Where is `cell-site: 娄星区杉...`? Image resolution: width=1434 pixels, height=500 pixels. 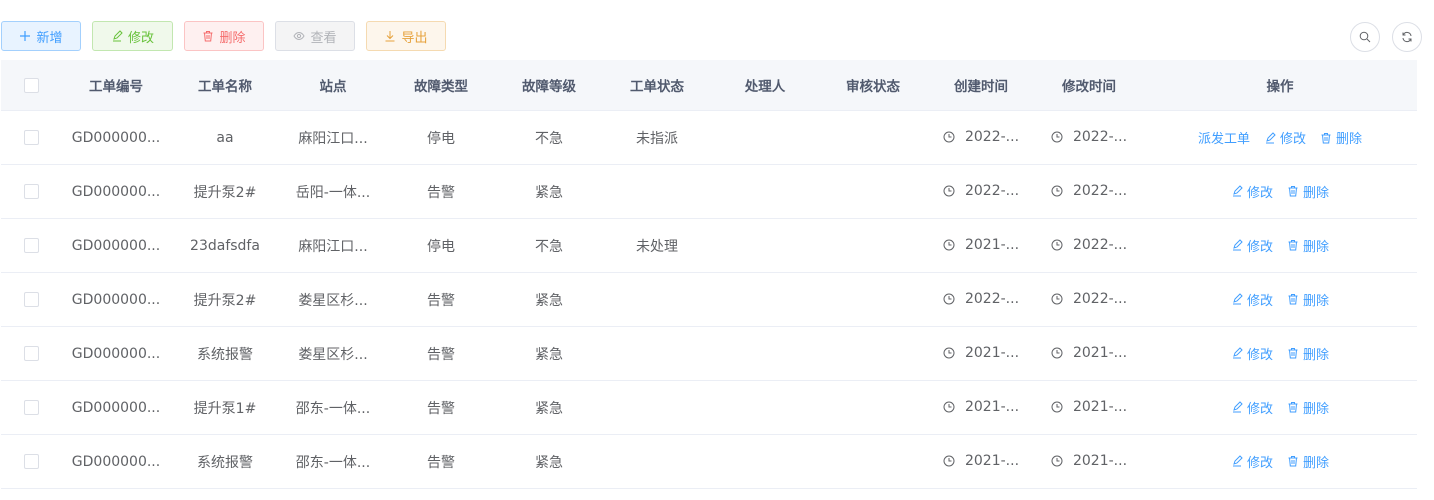 cell-site: 娄星区杉... is located at coordinates (333, 299).